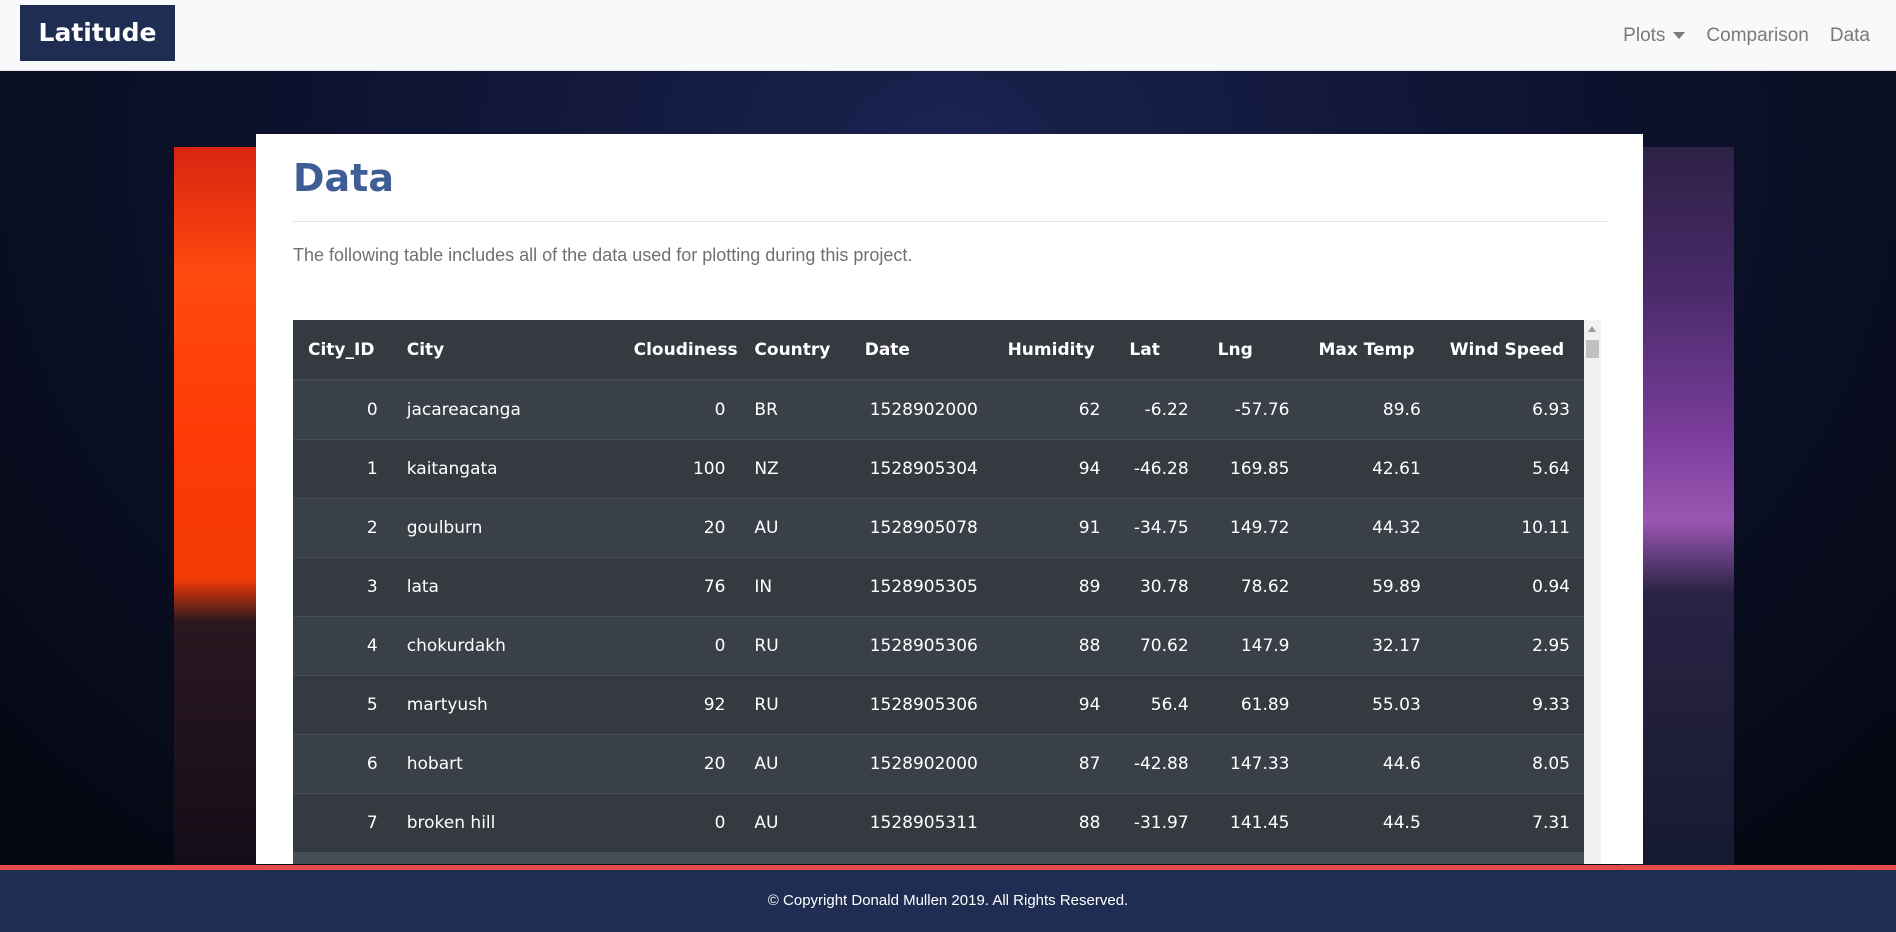 The width and height of the screenshot is (1896, 932). Describe the element at coordinates (1369, 646) in the screenshot. I see `table-cell: 32.17` at that location.